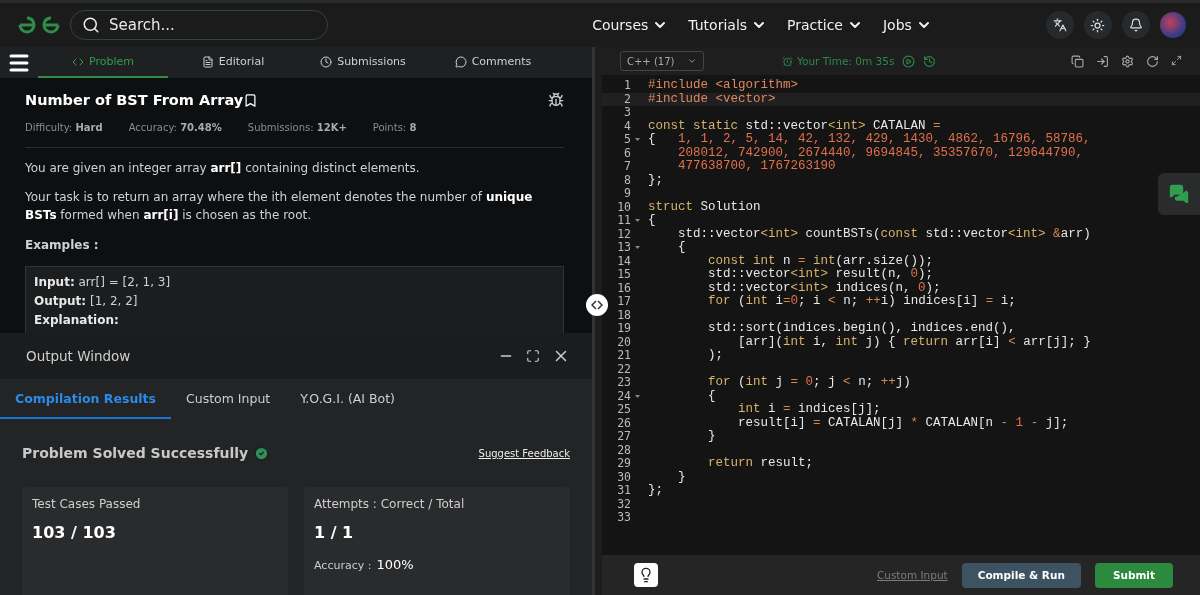 The image size is (1200, 595). I want to click on language-select: C++ (17), so click(662, 61).